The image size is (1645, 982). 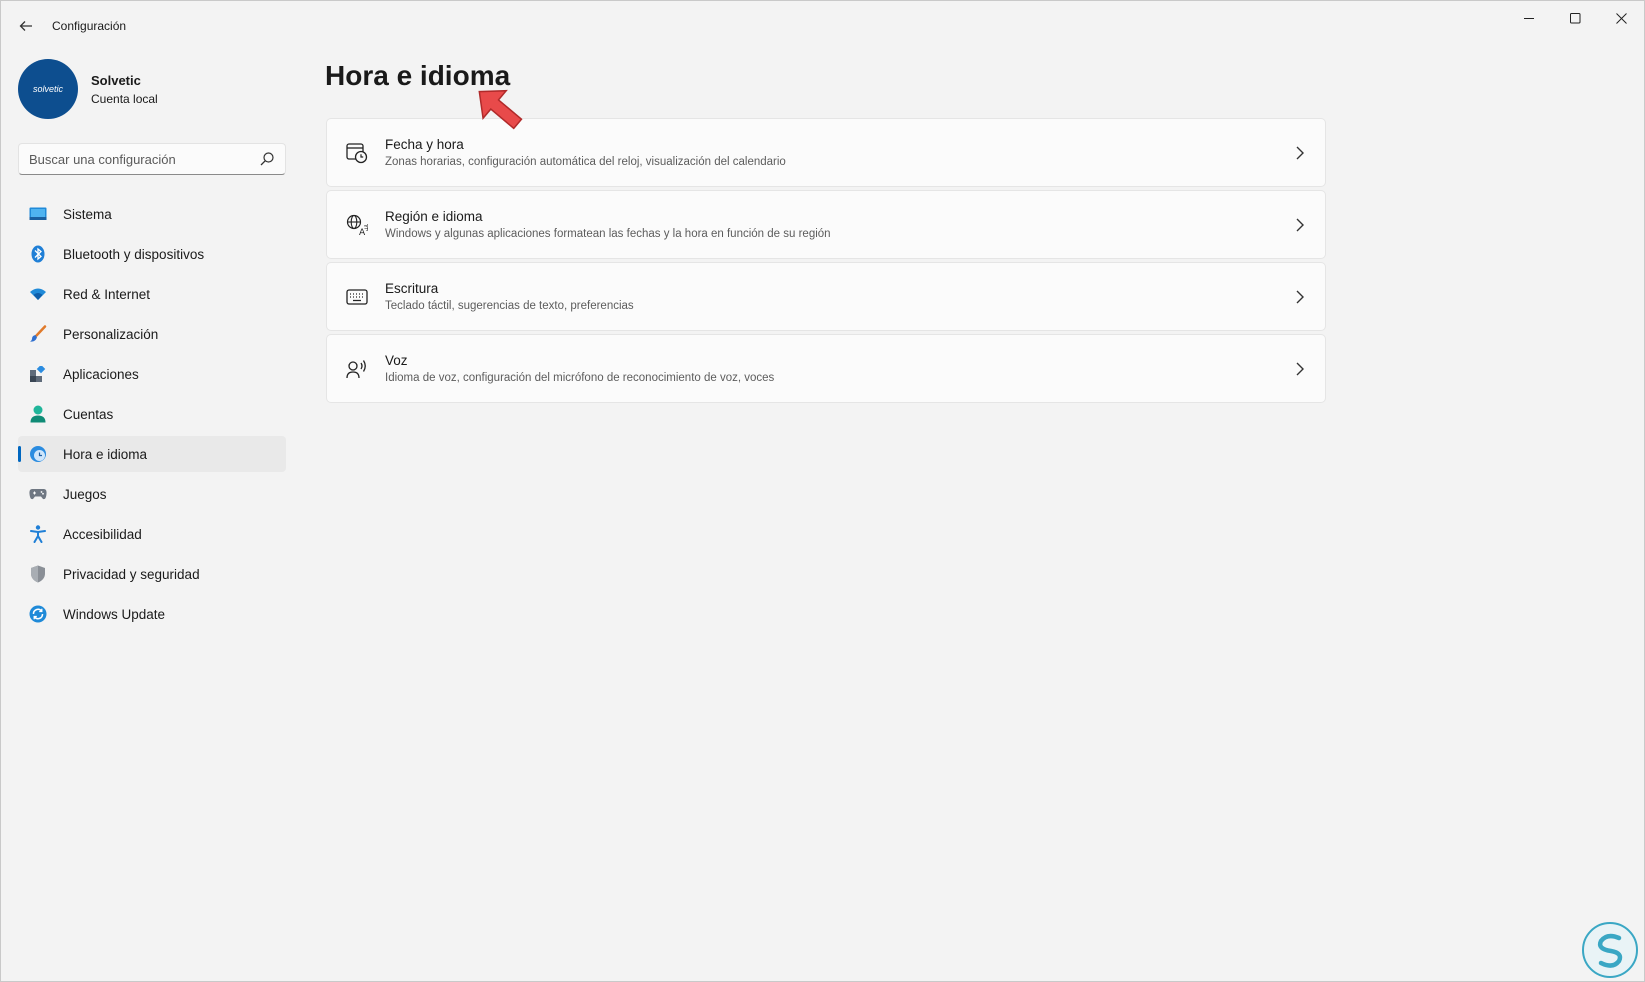 What do you see at coordinates (152, 534) in the screenshot?
I see `sidebar-item-accesibilidad: Accesibilidad` at bounding box center [152, 534].